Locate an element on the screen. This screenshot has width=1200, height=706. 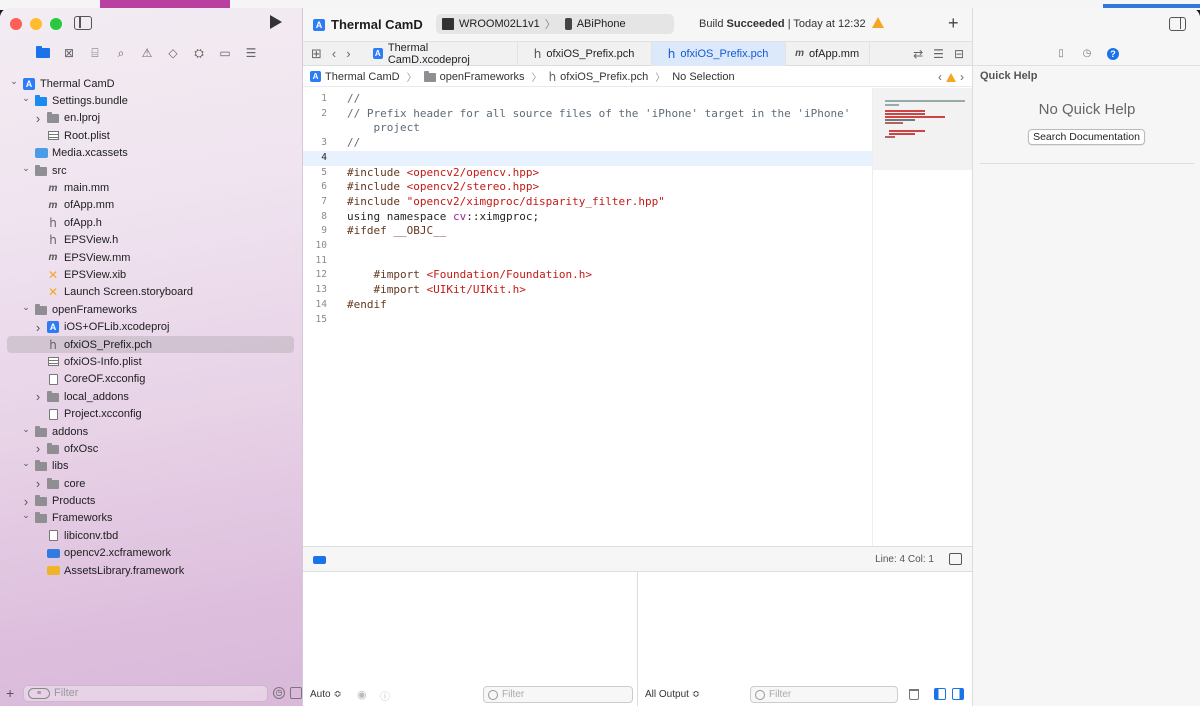
code-line: 4 is located at coordinates (587, 158).